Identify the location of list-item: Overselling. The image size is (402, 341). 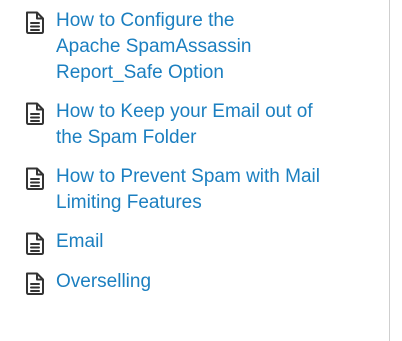
(206, 282).